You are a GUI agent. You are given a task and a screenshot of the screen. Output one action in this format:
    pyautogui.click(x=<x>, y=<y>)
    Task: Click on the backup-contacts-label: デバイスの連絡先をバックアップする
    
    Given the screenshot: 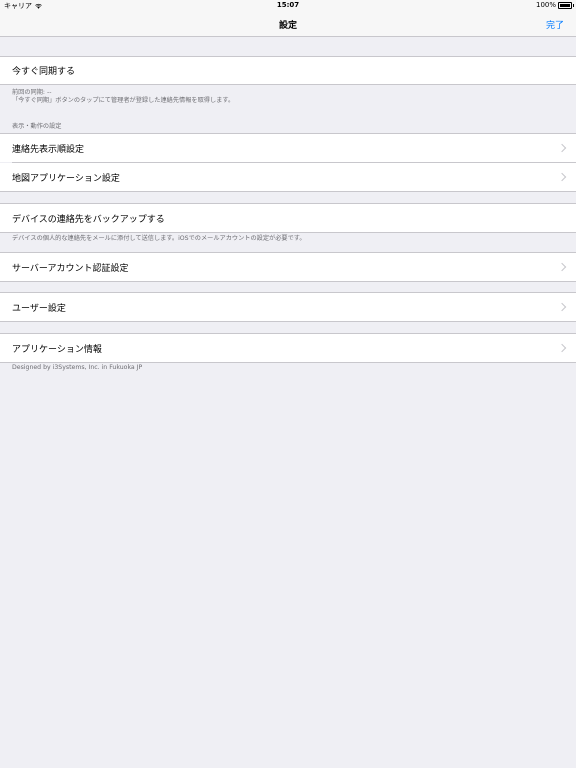 What is the action you would take?
    pyautogui.click(x=88, y=219)
    